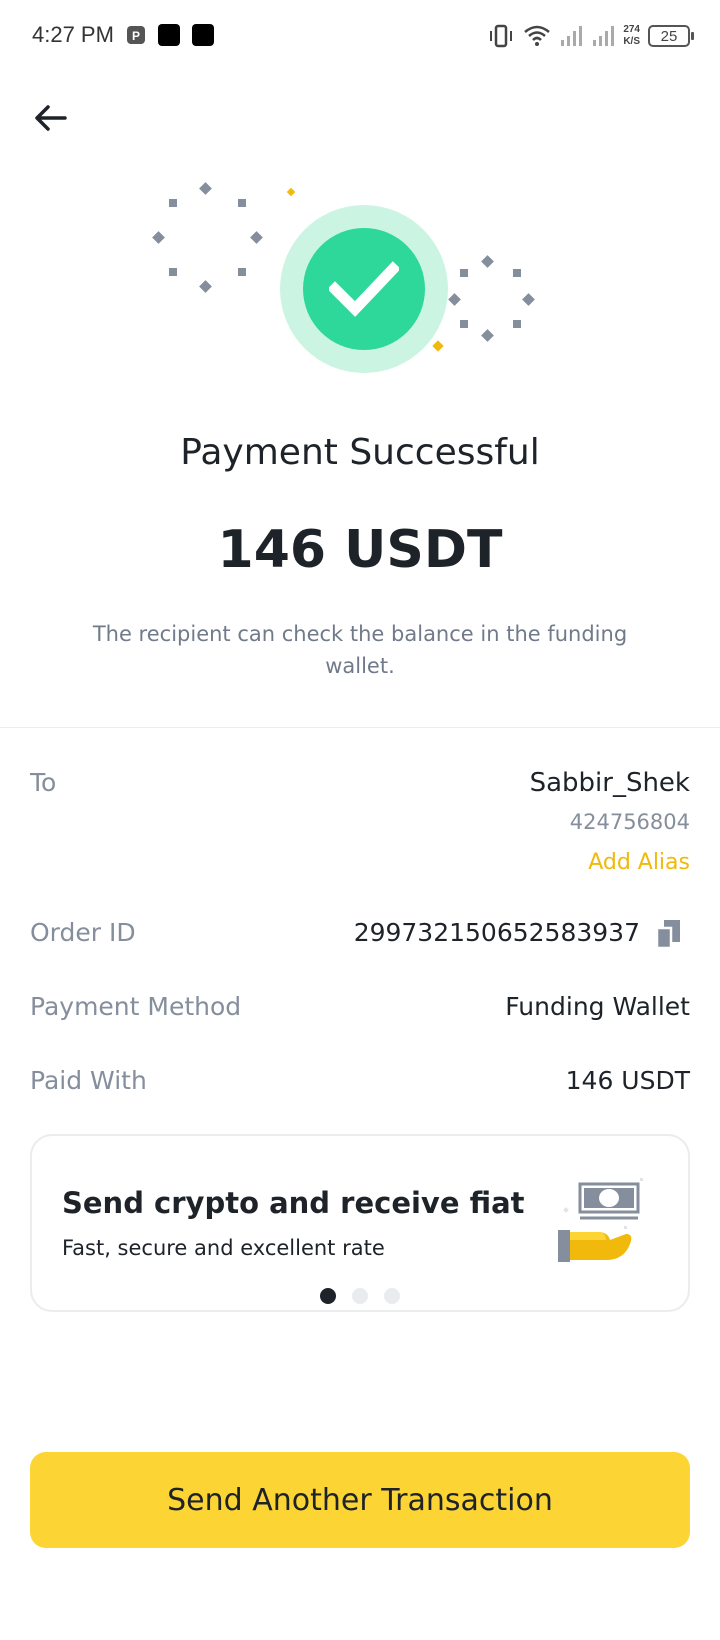 Image resolution: width=720 pixels, height=1640 pixels. I want to click on svg-text: P, so click(136, 36).